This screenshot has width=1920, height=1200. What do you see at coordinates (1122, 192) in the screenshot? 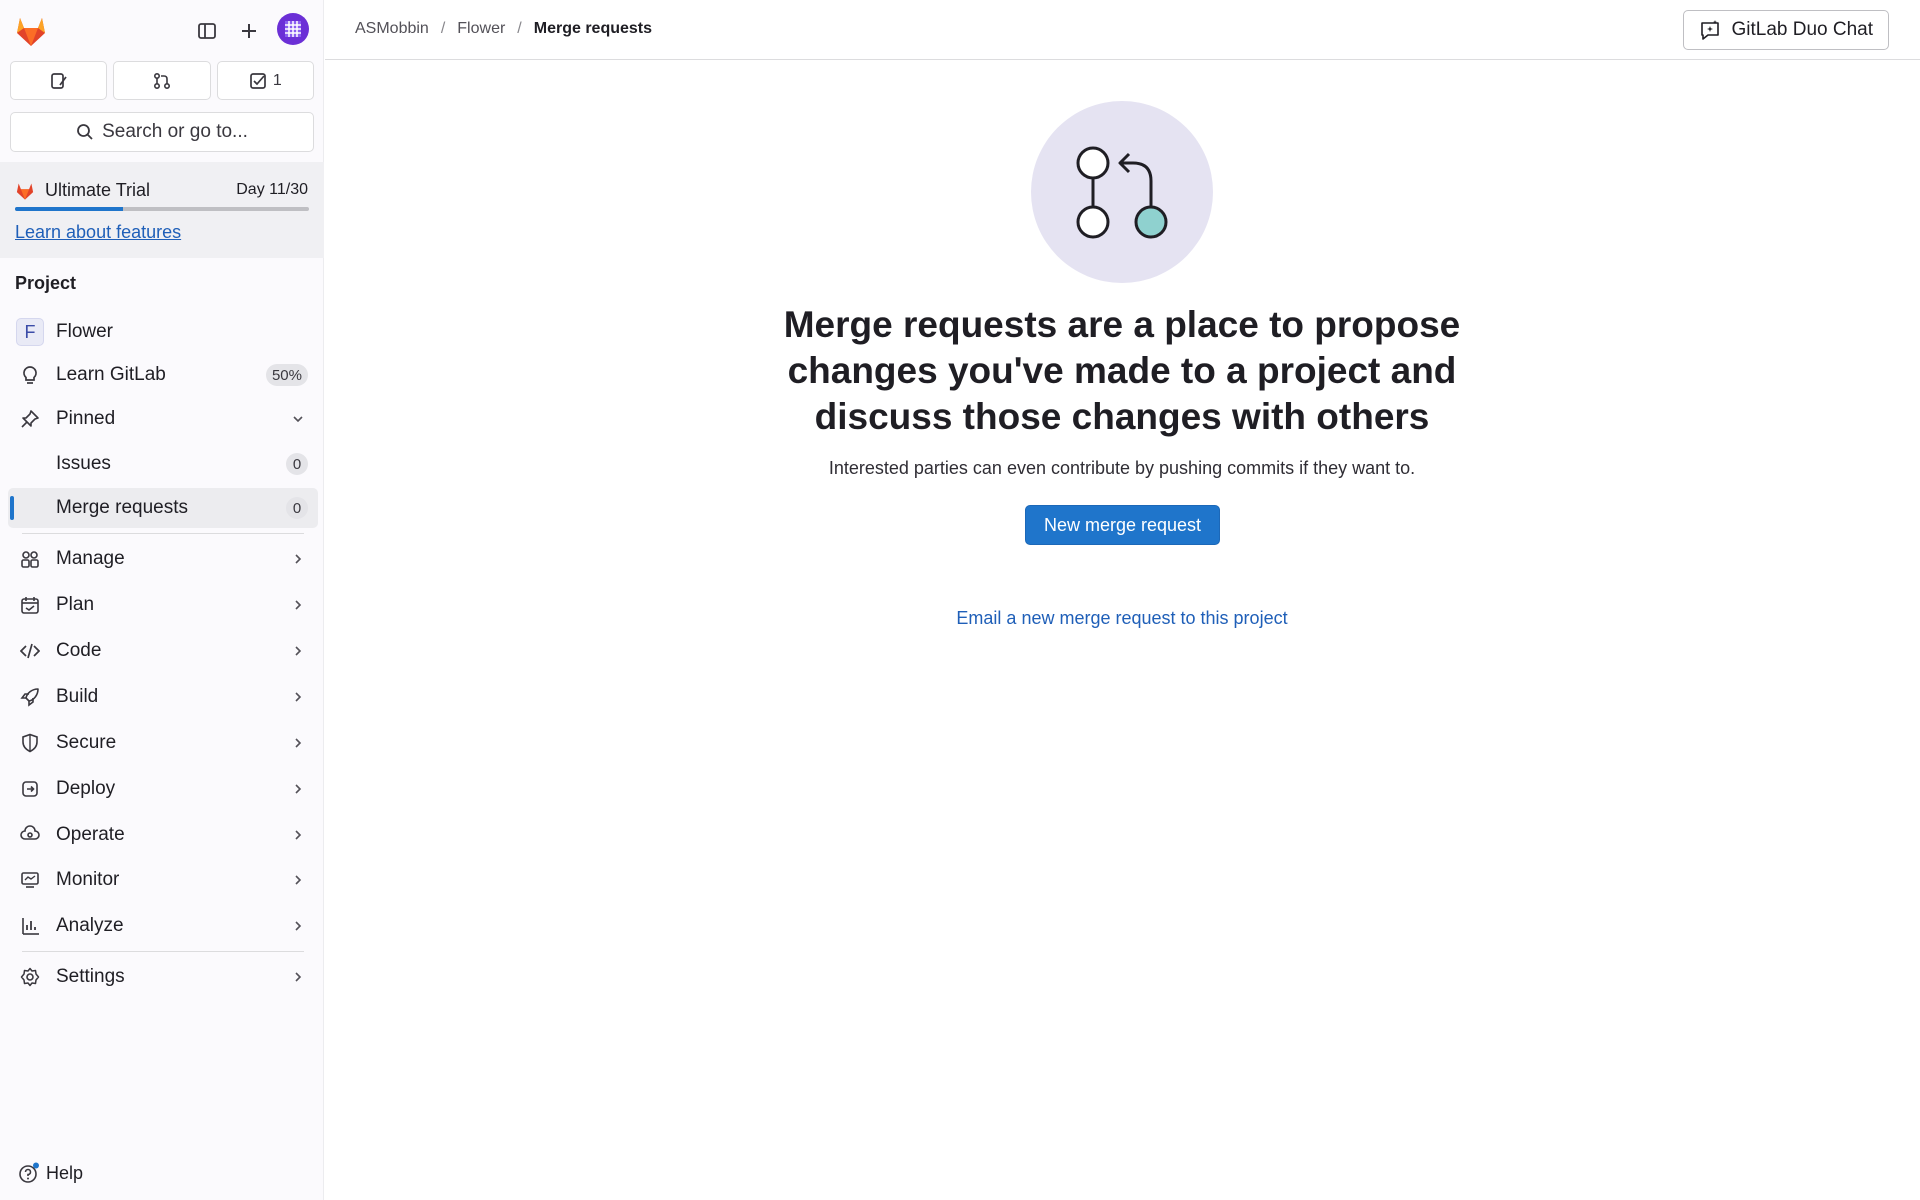
I see `merge-request-illustration` at bounding box center [1122, 192].